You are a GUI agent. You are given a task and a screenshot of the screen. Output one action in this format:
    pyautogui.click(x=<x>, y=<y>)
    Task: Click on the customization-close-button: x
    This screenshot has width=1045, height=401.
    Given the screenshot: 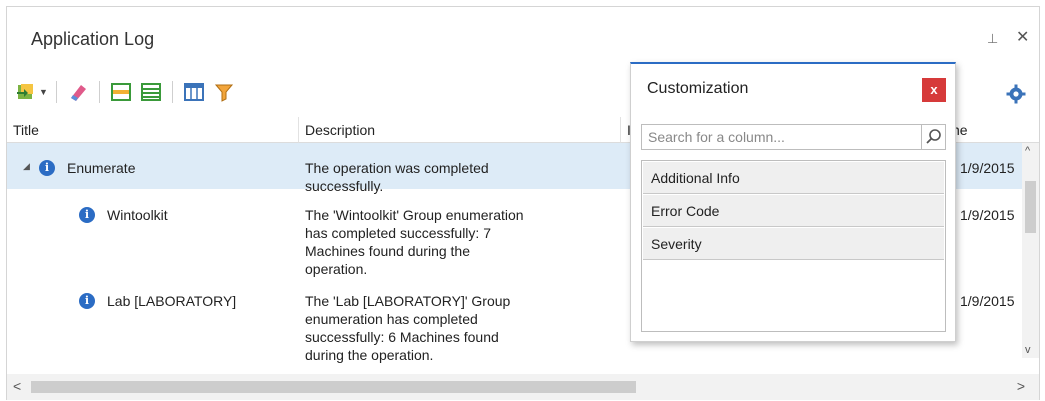 What is the action you would take?
    pyautogui.click(x=934, y=90)
    